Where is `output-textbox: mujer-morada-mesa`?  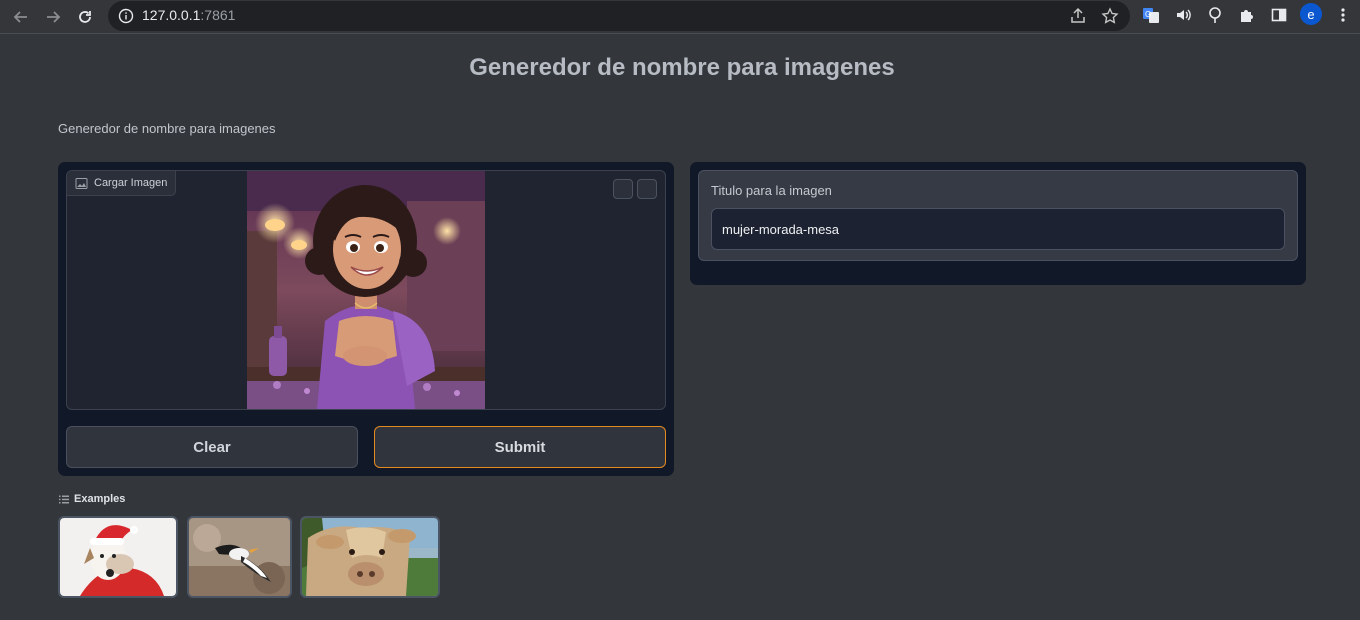 output-textbox: mujer-morada-mesa is located at coordinates (998, 229).